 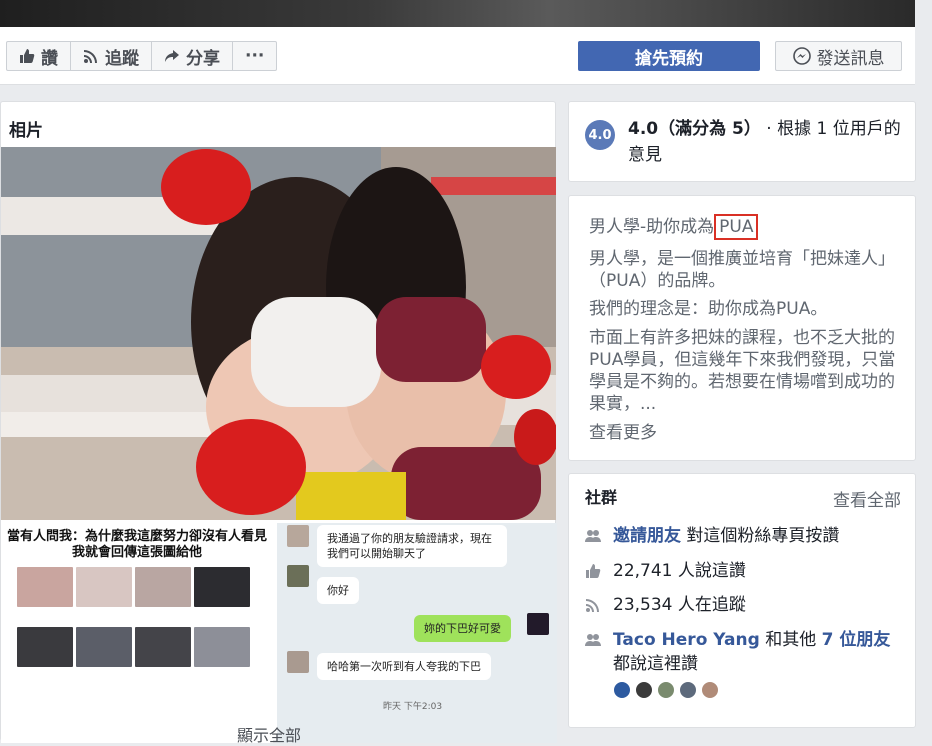 What do you see at coordinates (679, 605) in the screenshot?
I see `follows-count: 23,534 人在追蹤` at bounding box center [679, 605].